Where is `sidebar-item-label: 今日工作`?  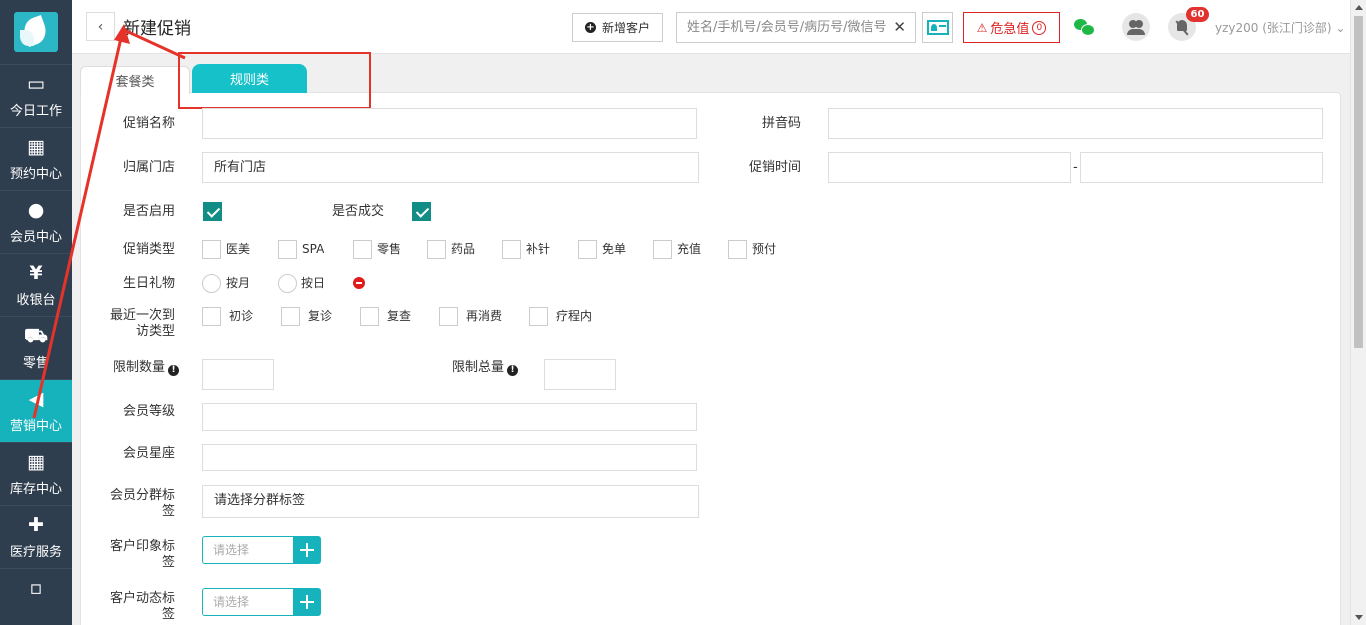 sidebar-item-label: 今日工作 is located at coordinates (35, 111).